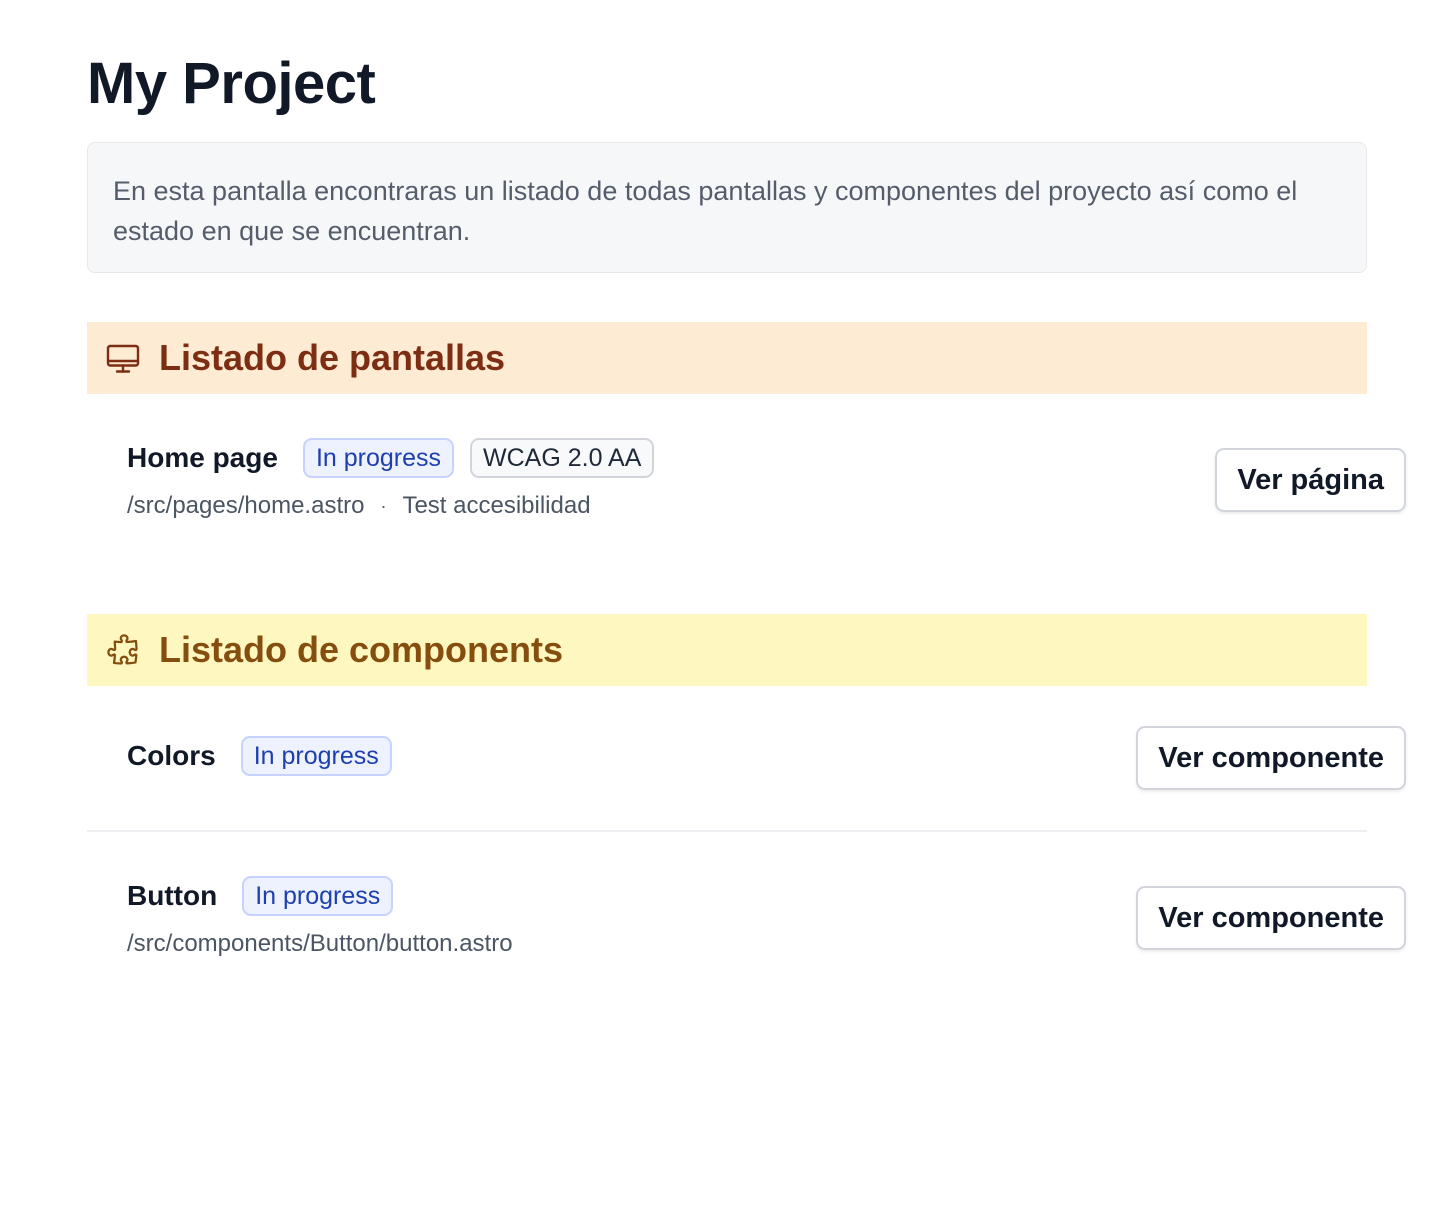  Describe the element at coordinates (1271, 918) in the screenshot. I see `view-component-button-button: Ver componente` at that location.